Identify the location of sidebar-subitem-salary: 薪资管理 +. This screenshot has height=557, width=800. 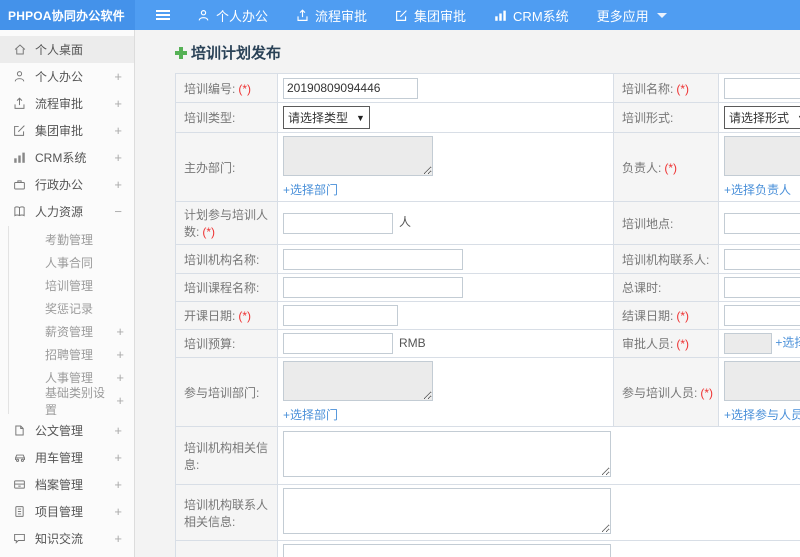
(71, 331).